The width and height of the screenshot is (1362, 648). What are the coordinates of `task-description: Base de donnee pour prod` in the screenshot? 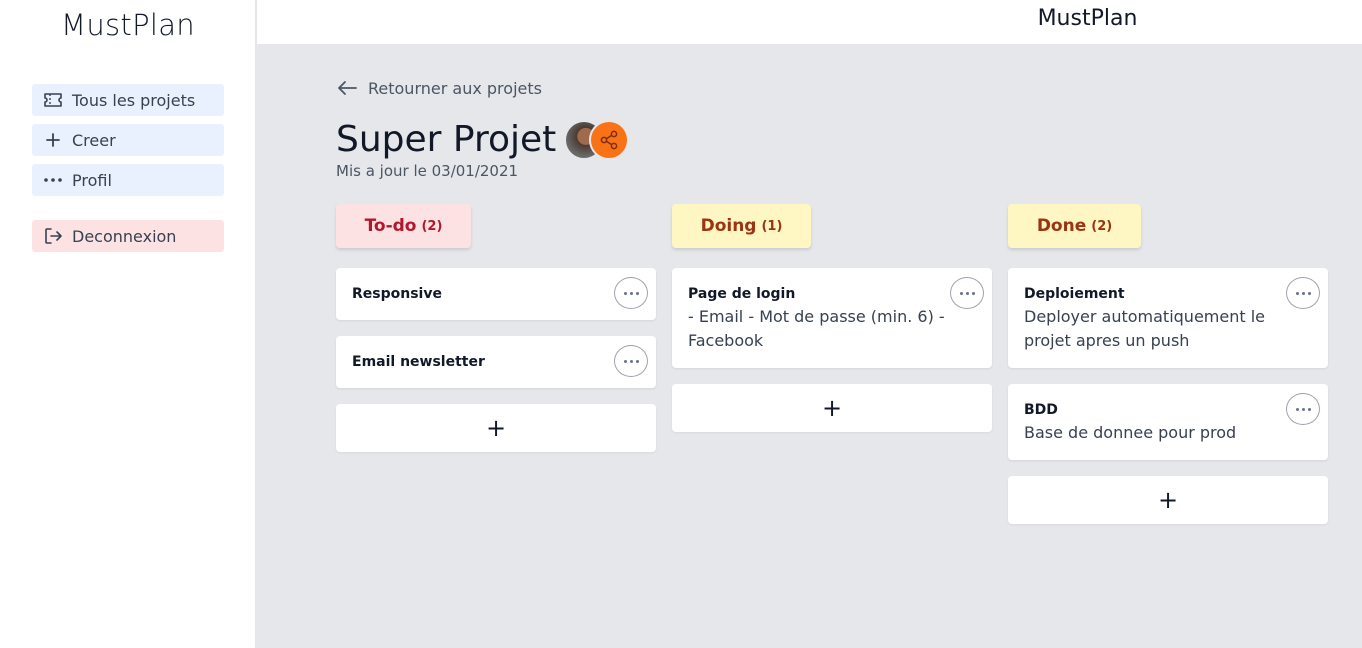 It's located at (1130, 432).